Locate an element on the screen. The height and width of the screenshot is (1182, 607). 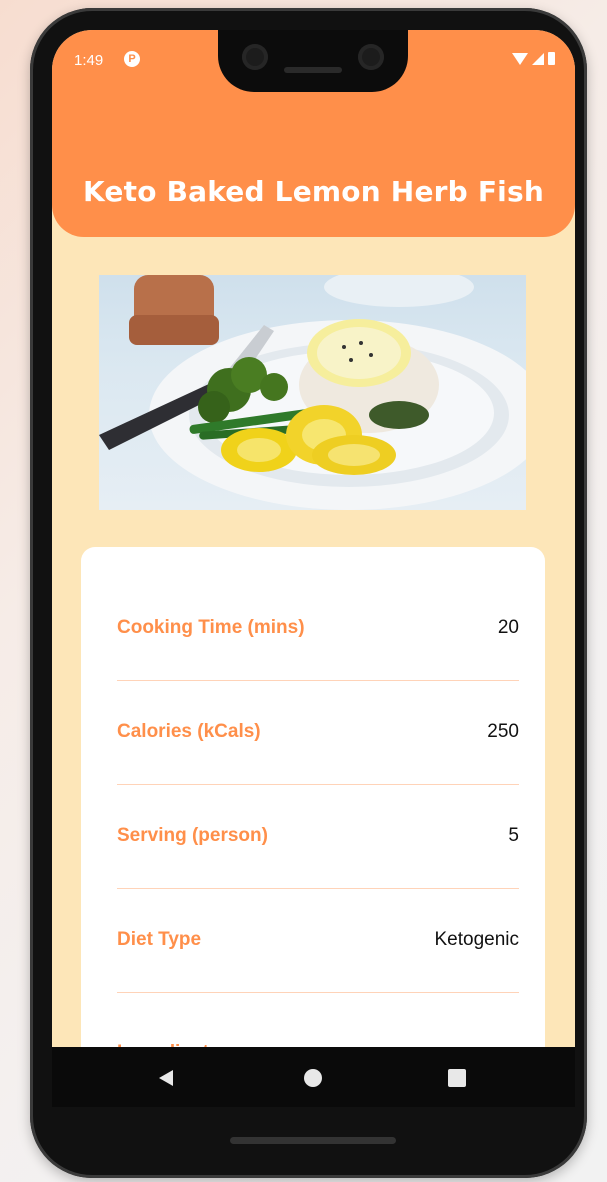
speaker-icon is located at coordinates (313, 70).